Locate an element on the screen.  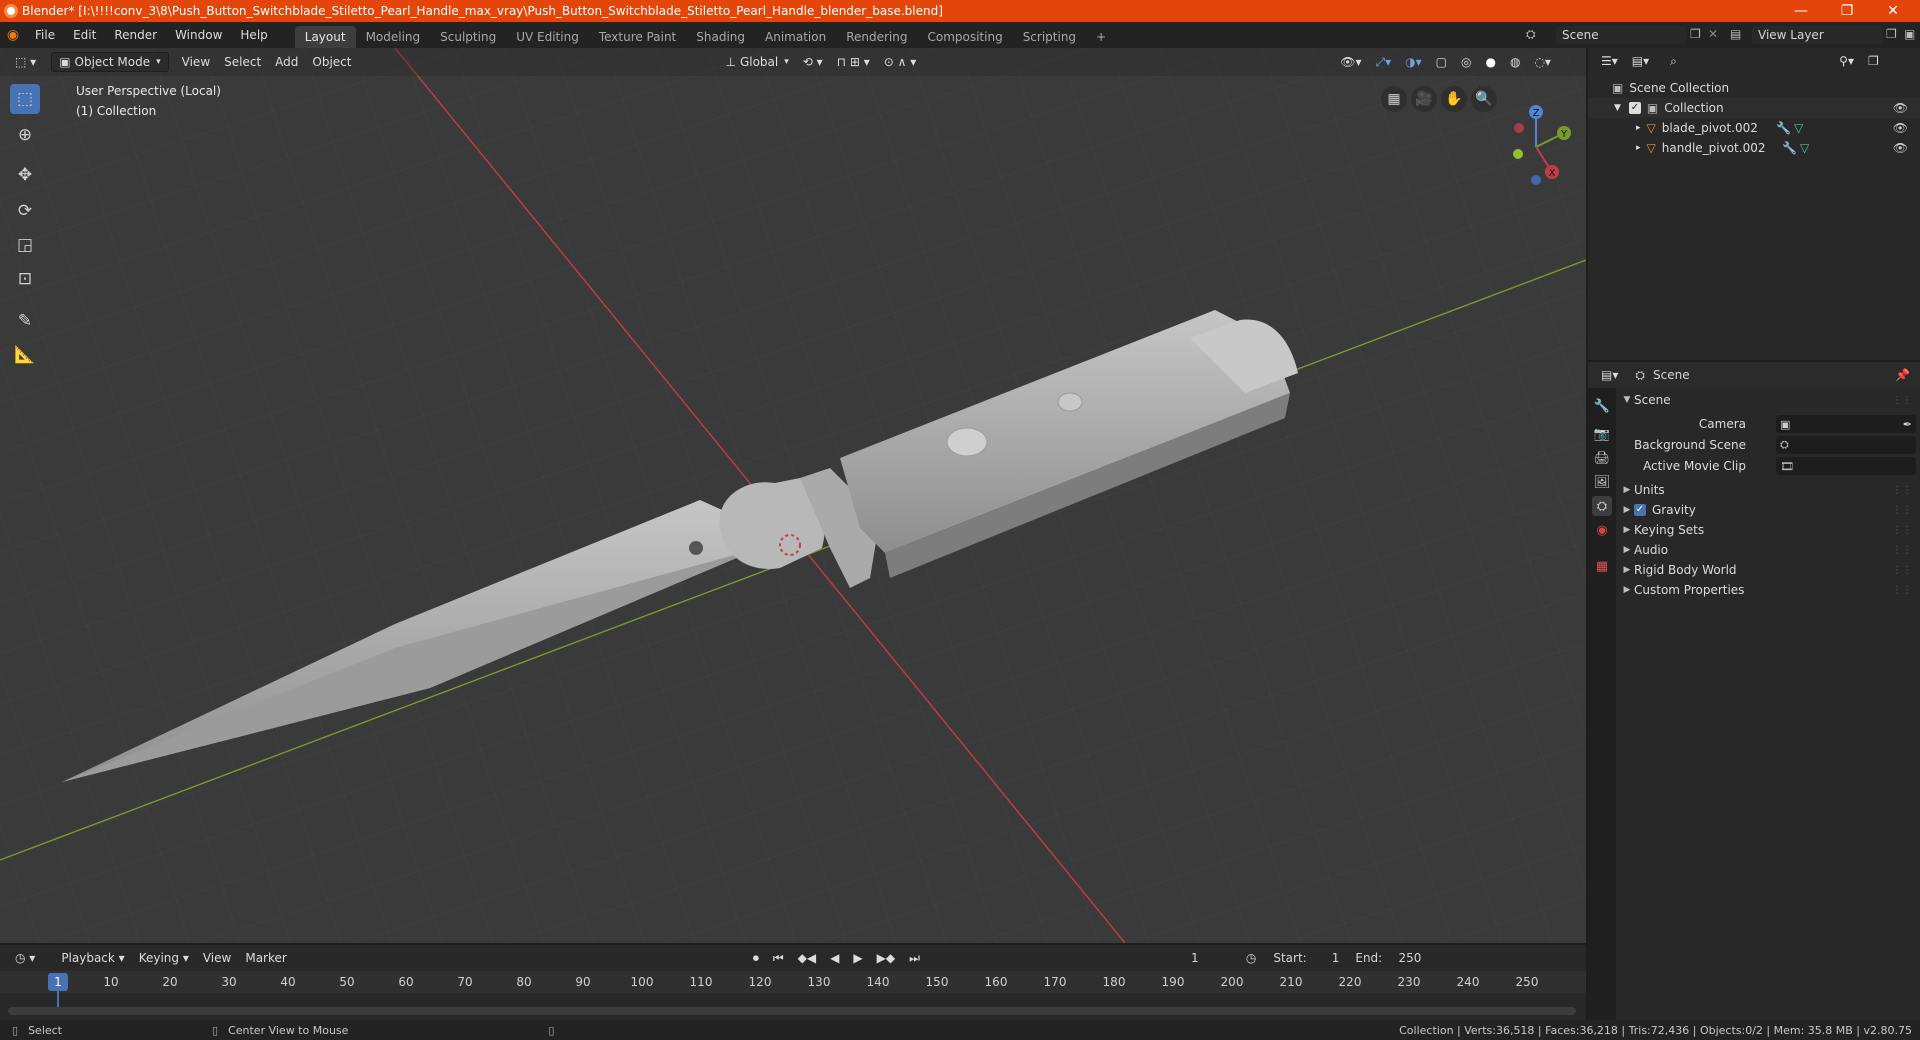
outliner-row-collection: ▼ ✓ ▣ Collection 👁 is located at coordinates (1754, 108).